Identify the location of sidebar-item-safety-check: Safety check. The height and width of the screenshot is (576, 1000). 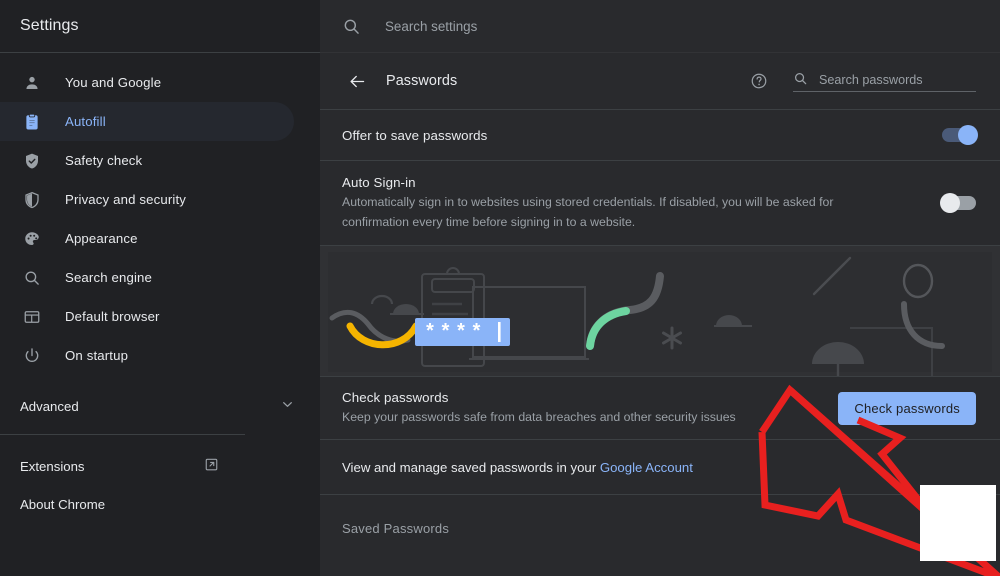
(147, 160).